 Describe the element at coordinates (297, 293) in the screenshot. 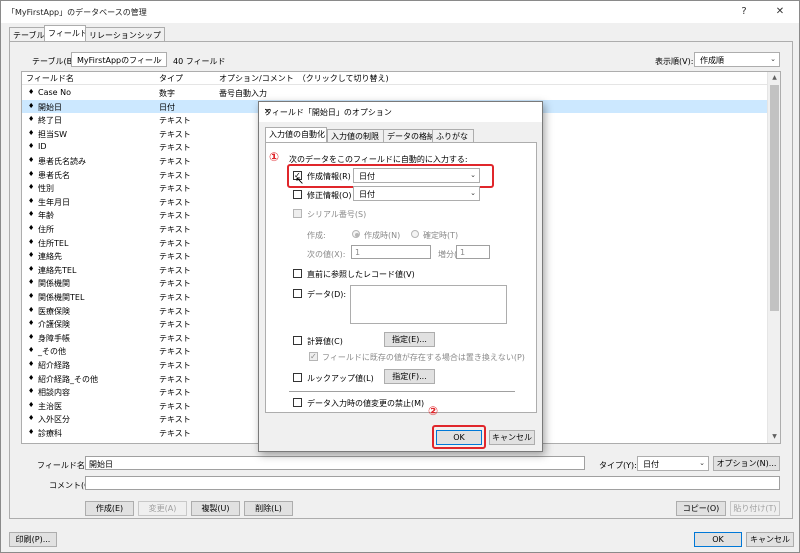

I see `data-checkbox` at that location.